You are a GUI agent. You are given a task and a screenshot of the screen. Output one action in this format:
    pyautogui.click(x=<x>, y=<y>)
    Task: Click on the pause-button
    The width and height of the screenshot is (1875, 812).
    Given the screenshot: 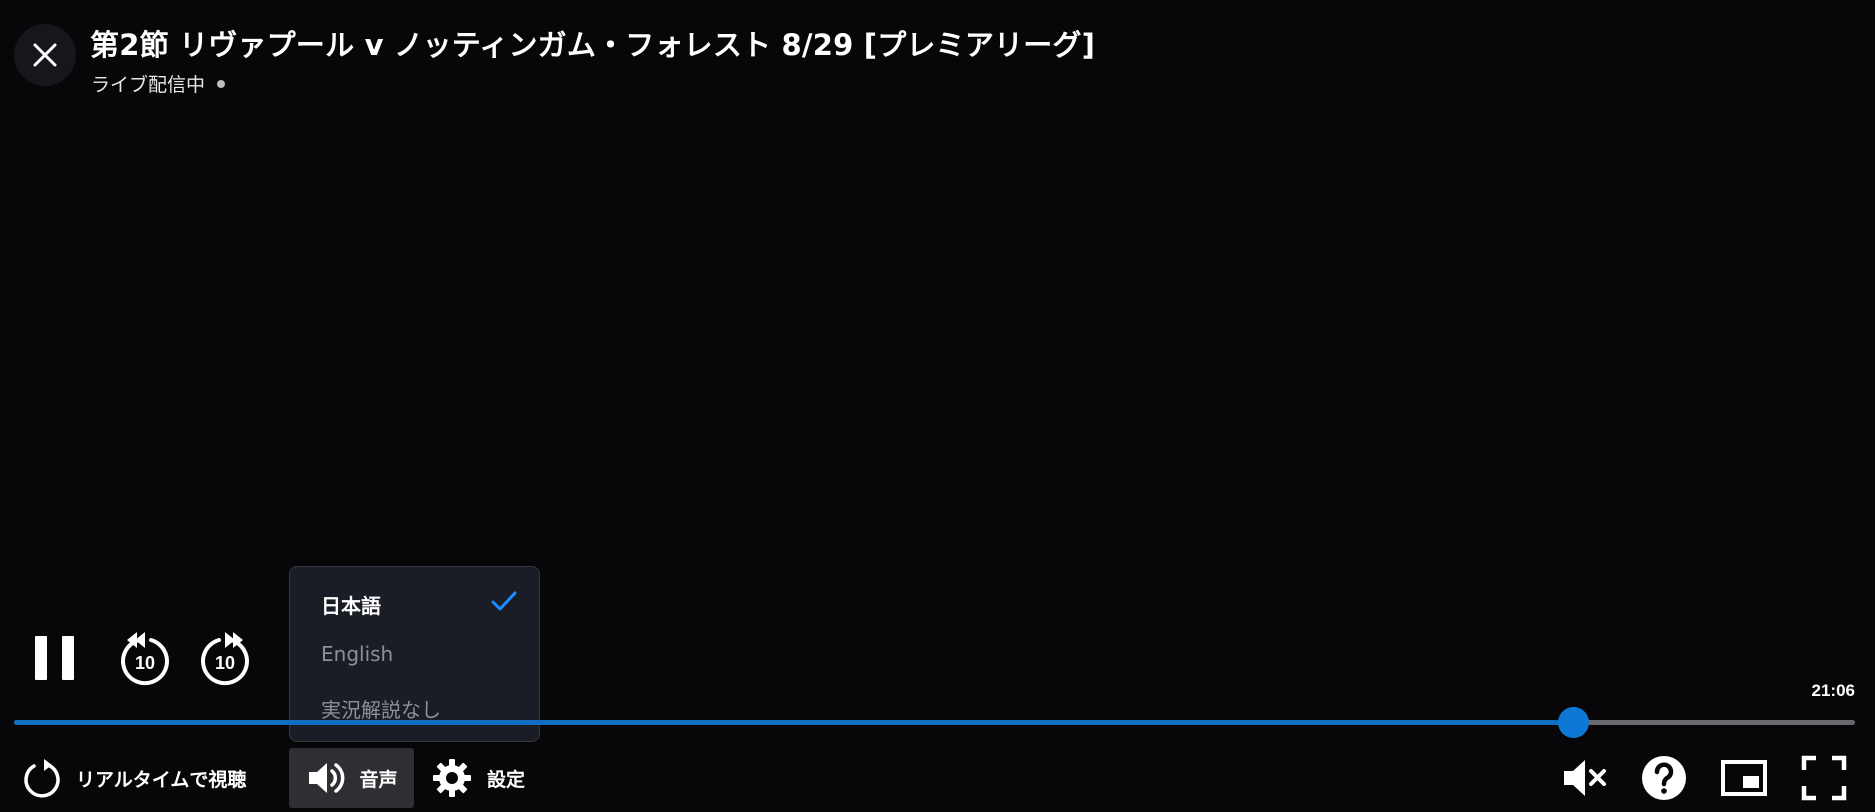 What is the action you would take?
    pyautogui.click(x=55, y=658)
    